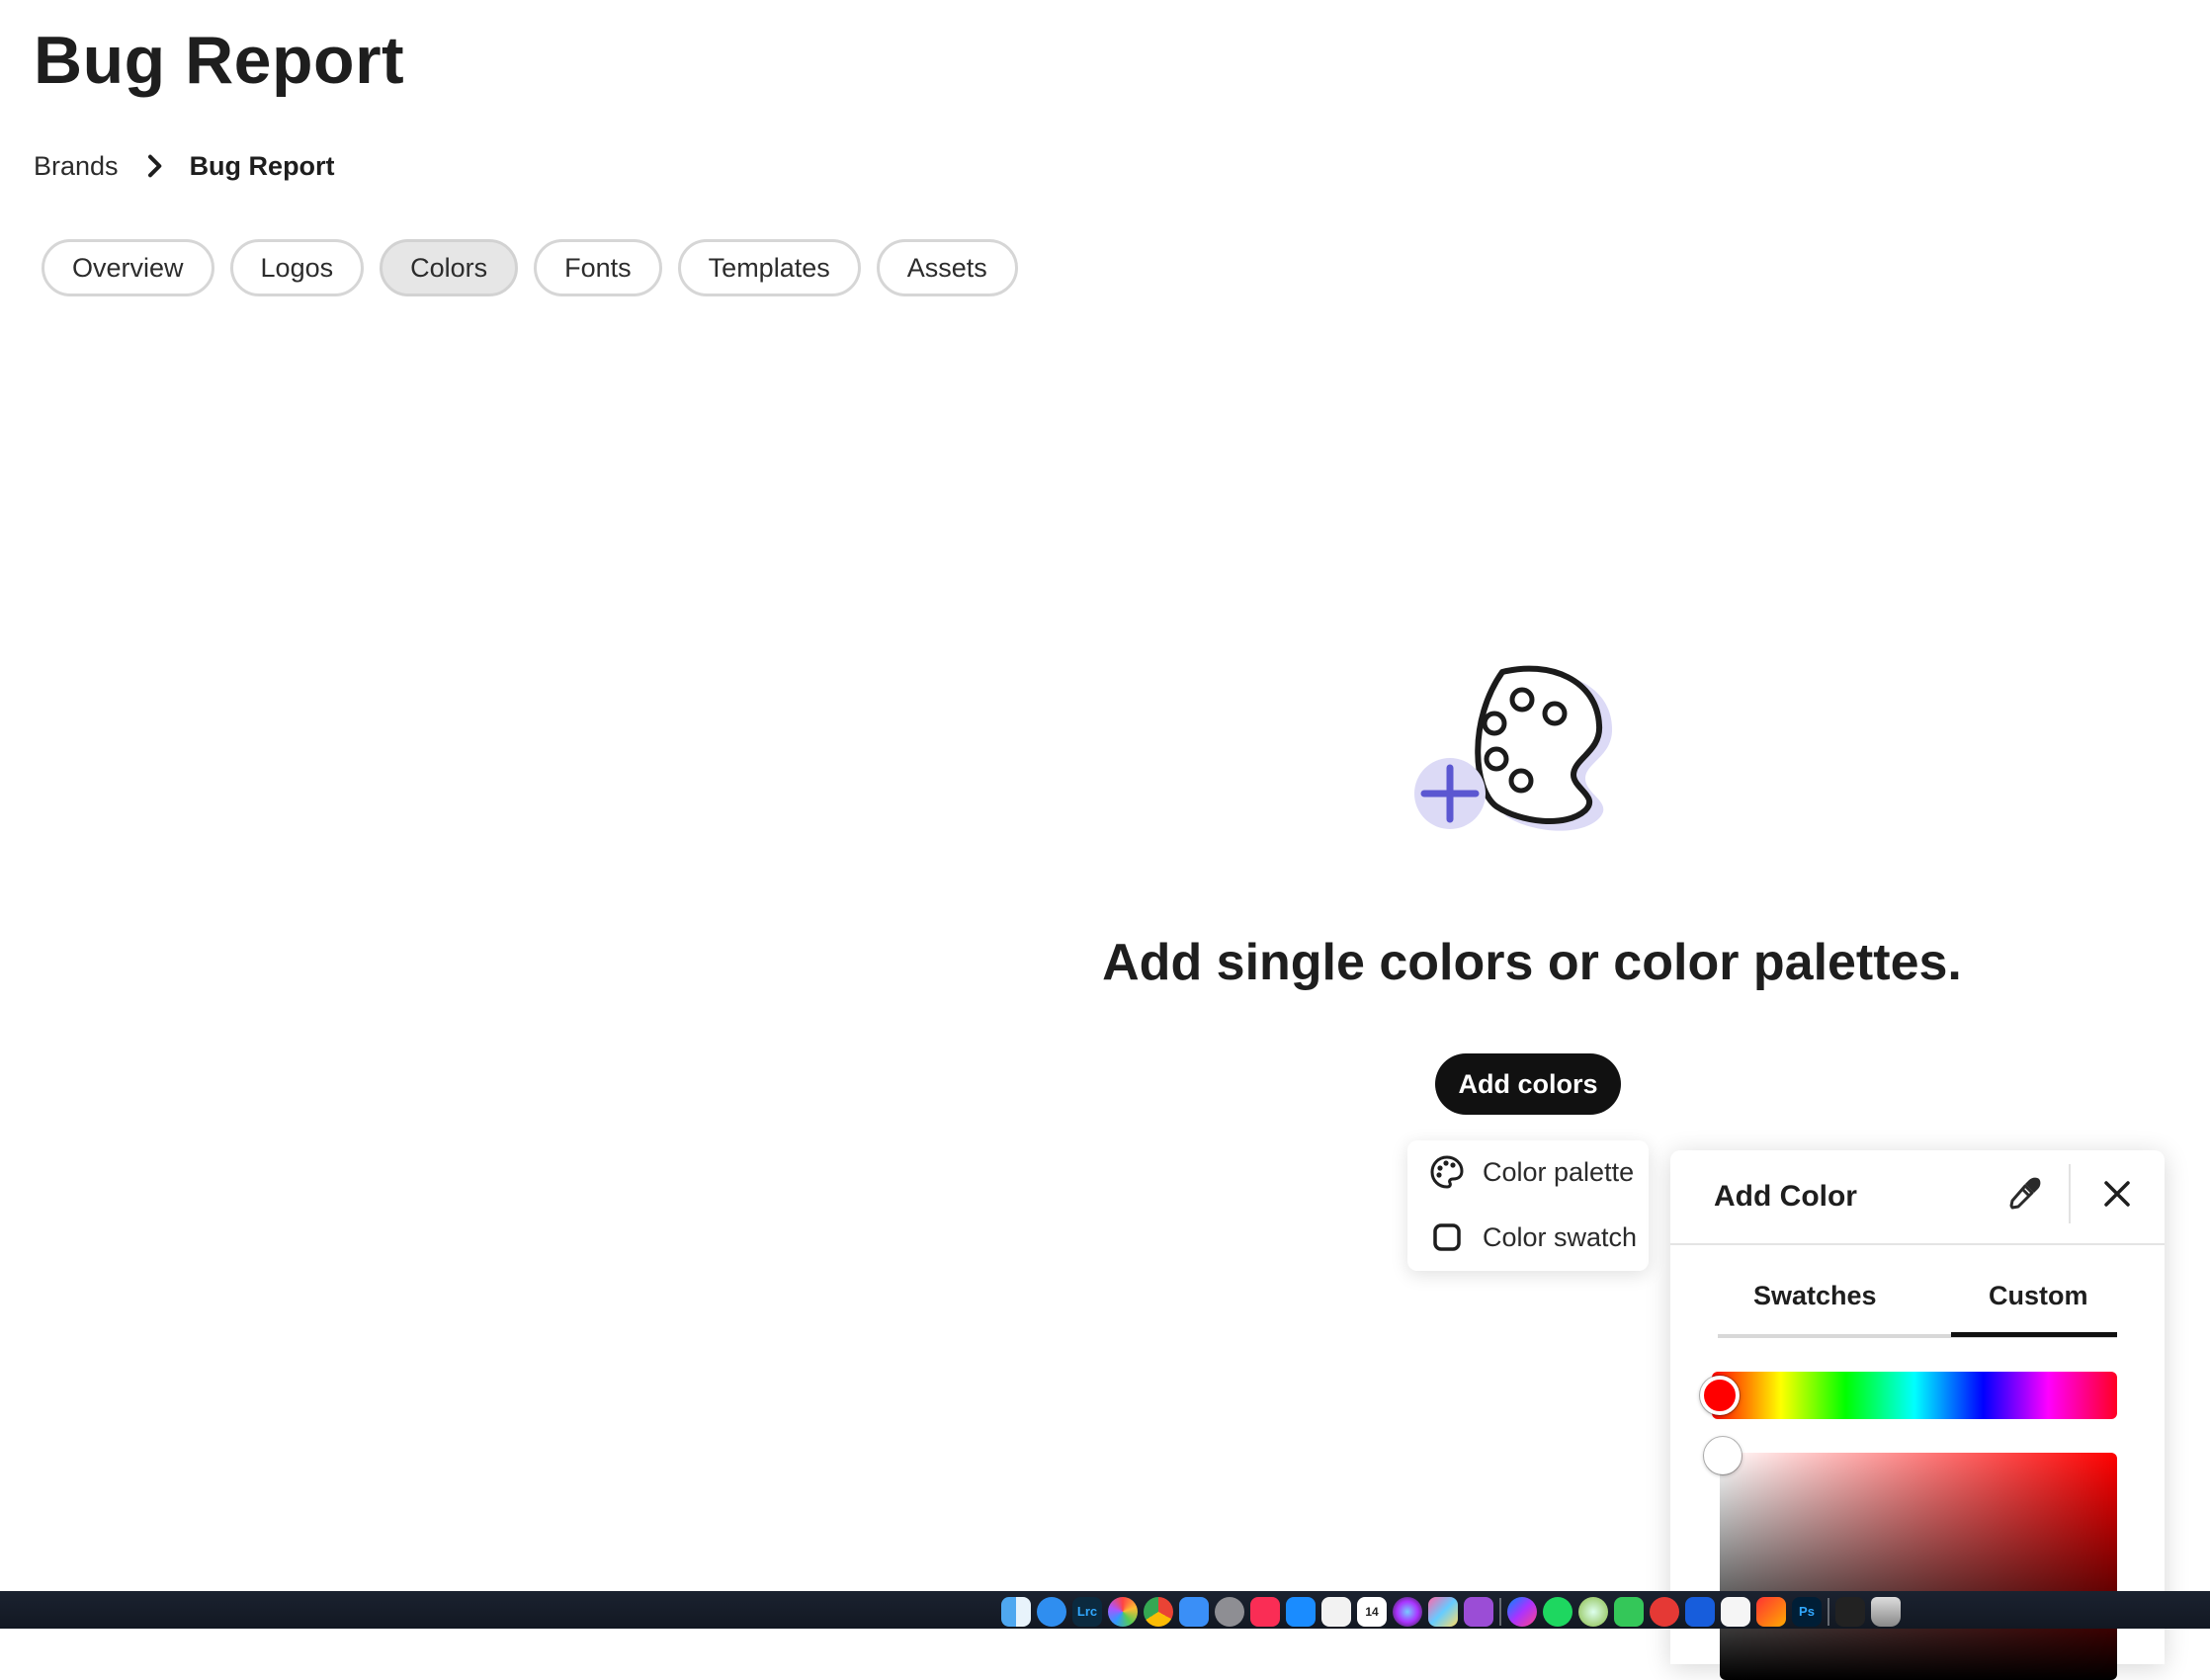 The image size is (2210, 1680). I want to click on creative-cloud-icon, so click(1771, 1611).